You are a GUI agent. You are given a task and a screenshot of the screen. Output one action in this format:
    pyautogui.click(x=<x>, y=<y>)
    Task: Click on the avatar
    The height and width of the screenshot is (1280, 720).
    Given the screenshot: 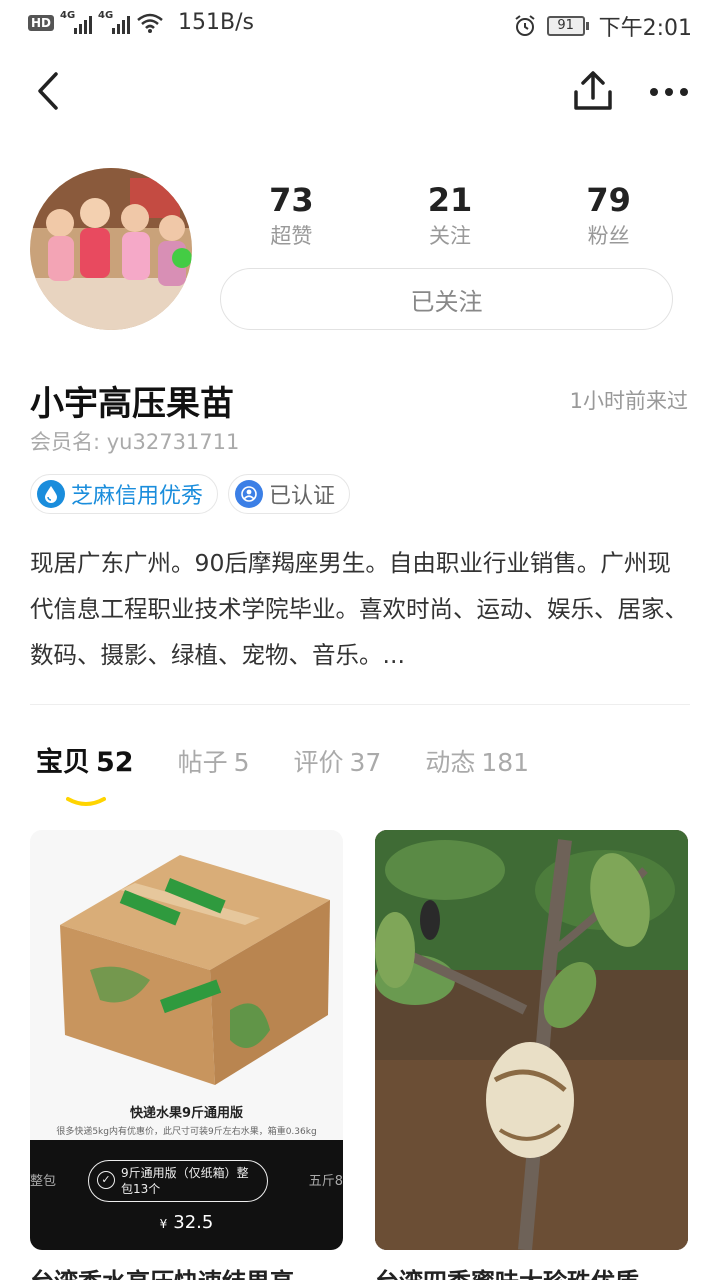 What is the action you would take?
    pyautogui.click(x=111, y=249)
    